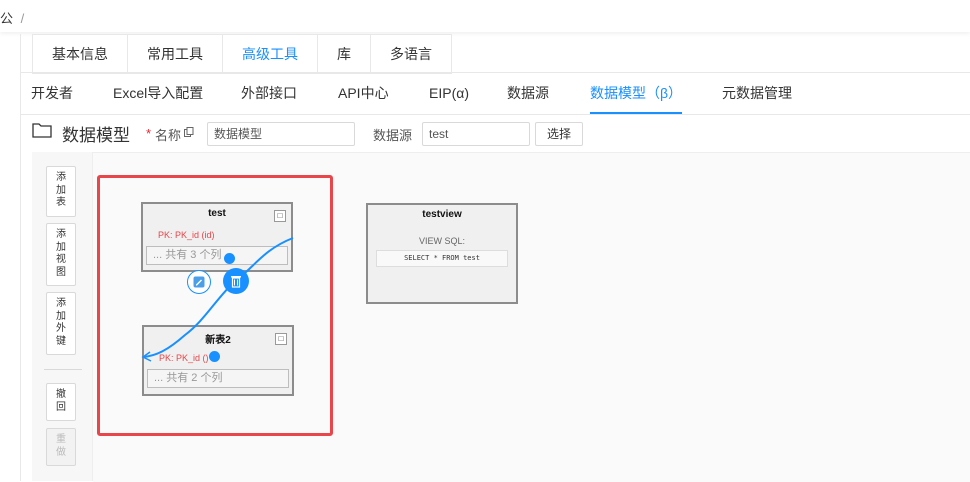  What do you see at coordinates (189, 132) in the screenshot?
I see `copy-icon` at bounding box center [189, 132].